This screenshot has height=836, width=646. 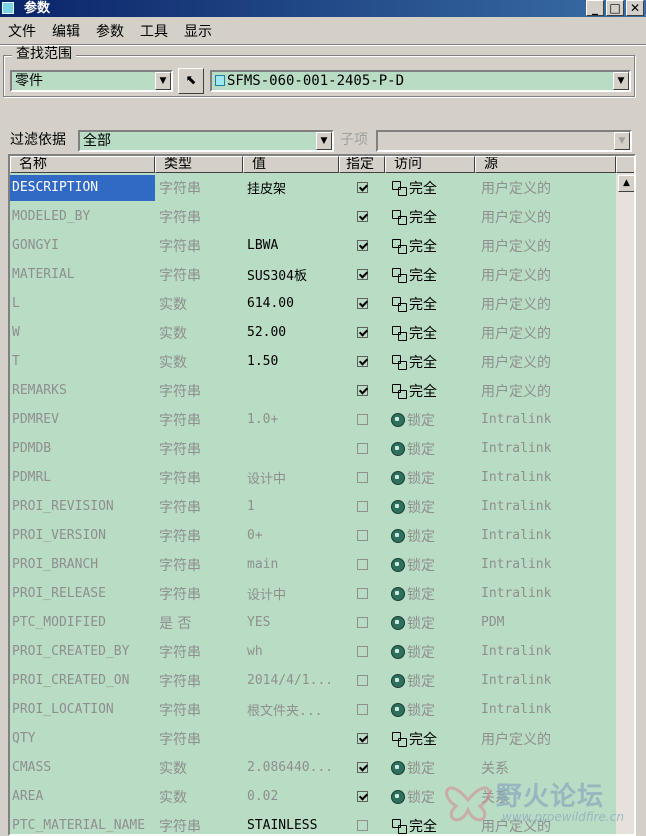 What do you see at coordinates (545, 164) in the screenshot?
I see `column-header-source: 源` at bounding box center [545, 164].